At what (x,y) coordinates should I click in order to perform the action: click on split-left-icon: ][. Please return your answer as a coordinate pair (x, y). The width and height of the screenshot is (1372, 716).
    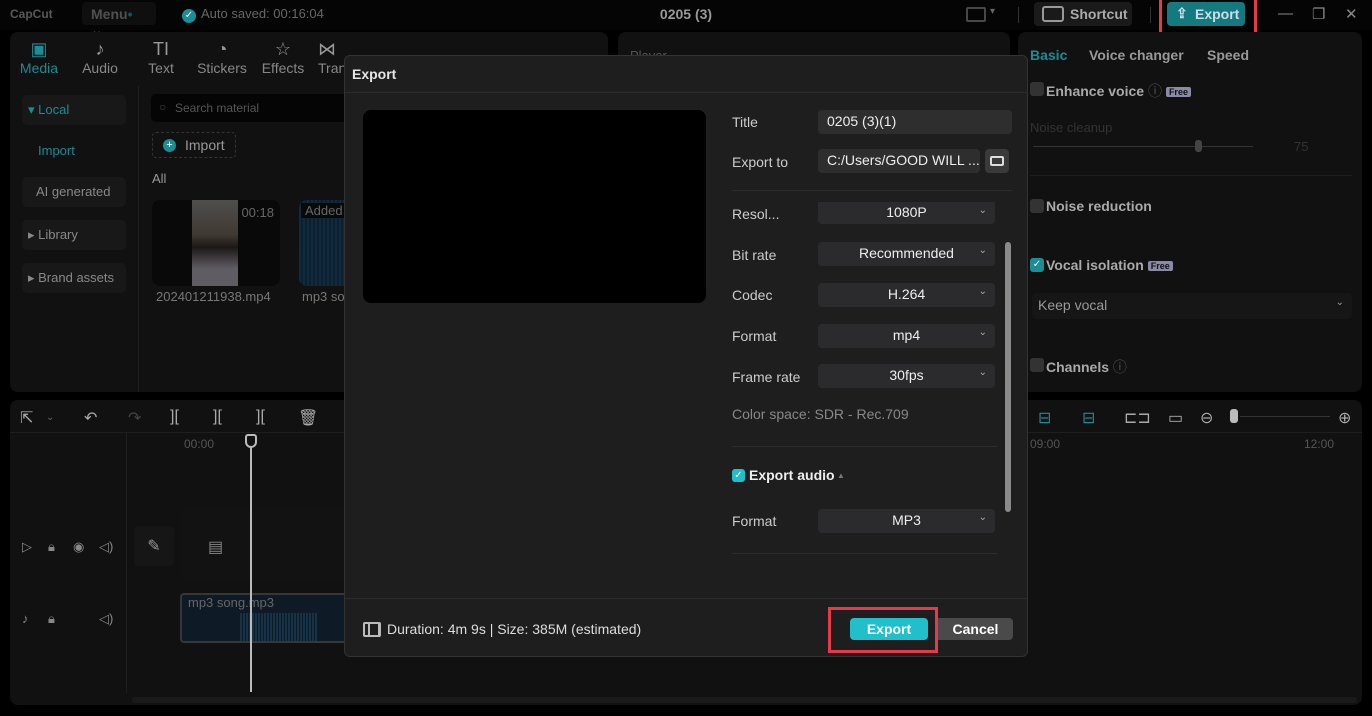
    Looking at the image, I should click on (217, 417).